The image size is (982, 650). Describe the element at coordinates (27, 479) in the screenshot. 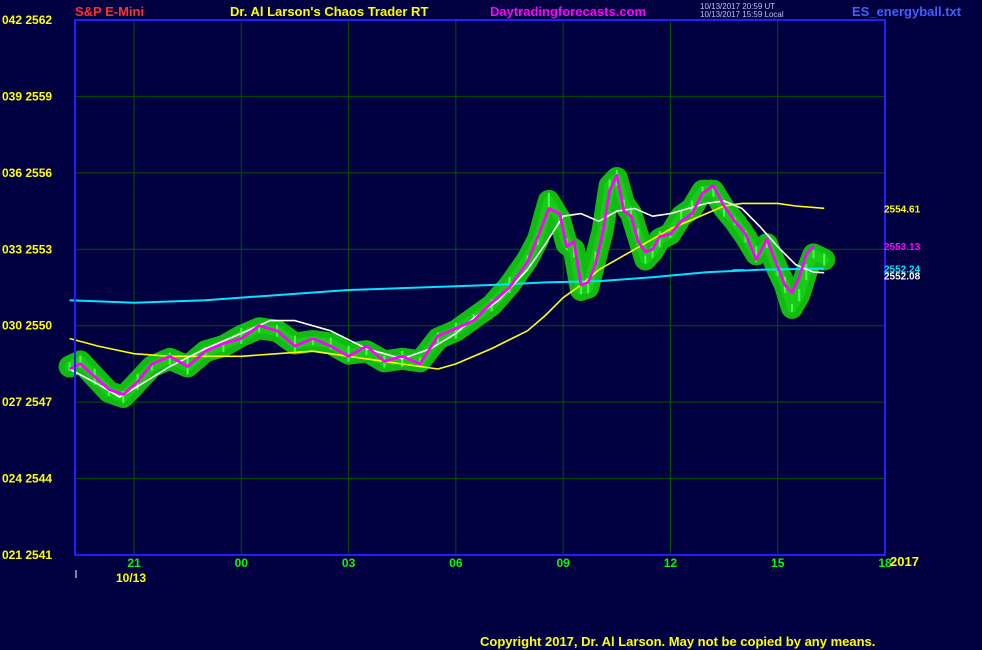

I see `y-tick-label: 024 2544` at that location.